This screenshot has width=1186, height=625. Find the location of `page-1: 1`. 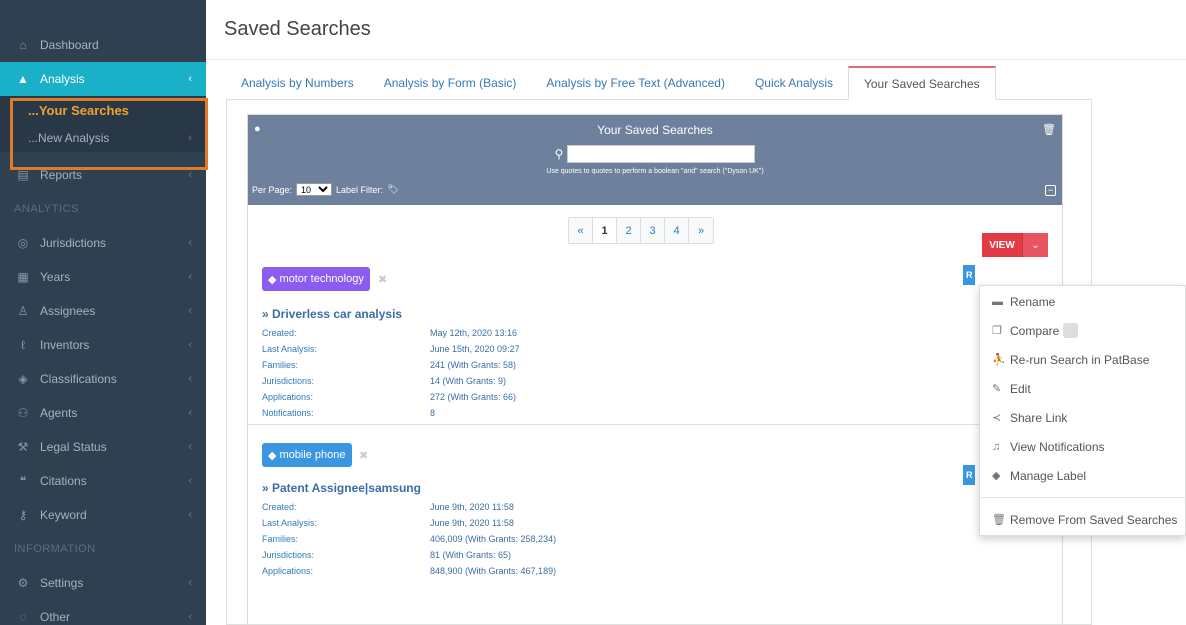

page-1: 1 is located at coordinates (605, 230).